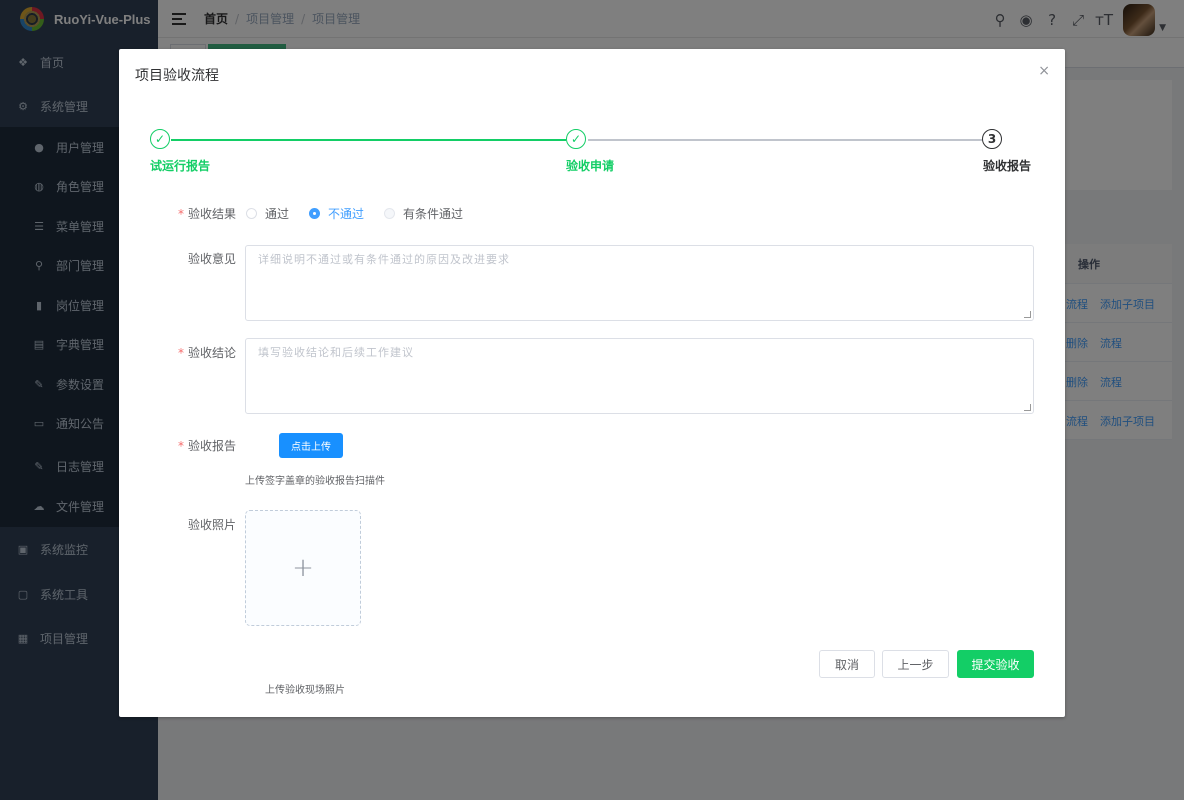  Describe the element at coordinates (211, 525) in the screenshot. I see `photo-label: 验收照片` at that location.